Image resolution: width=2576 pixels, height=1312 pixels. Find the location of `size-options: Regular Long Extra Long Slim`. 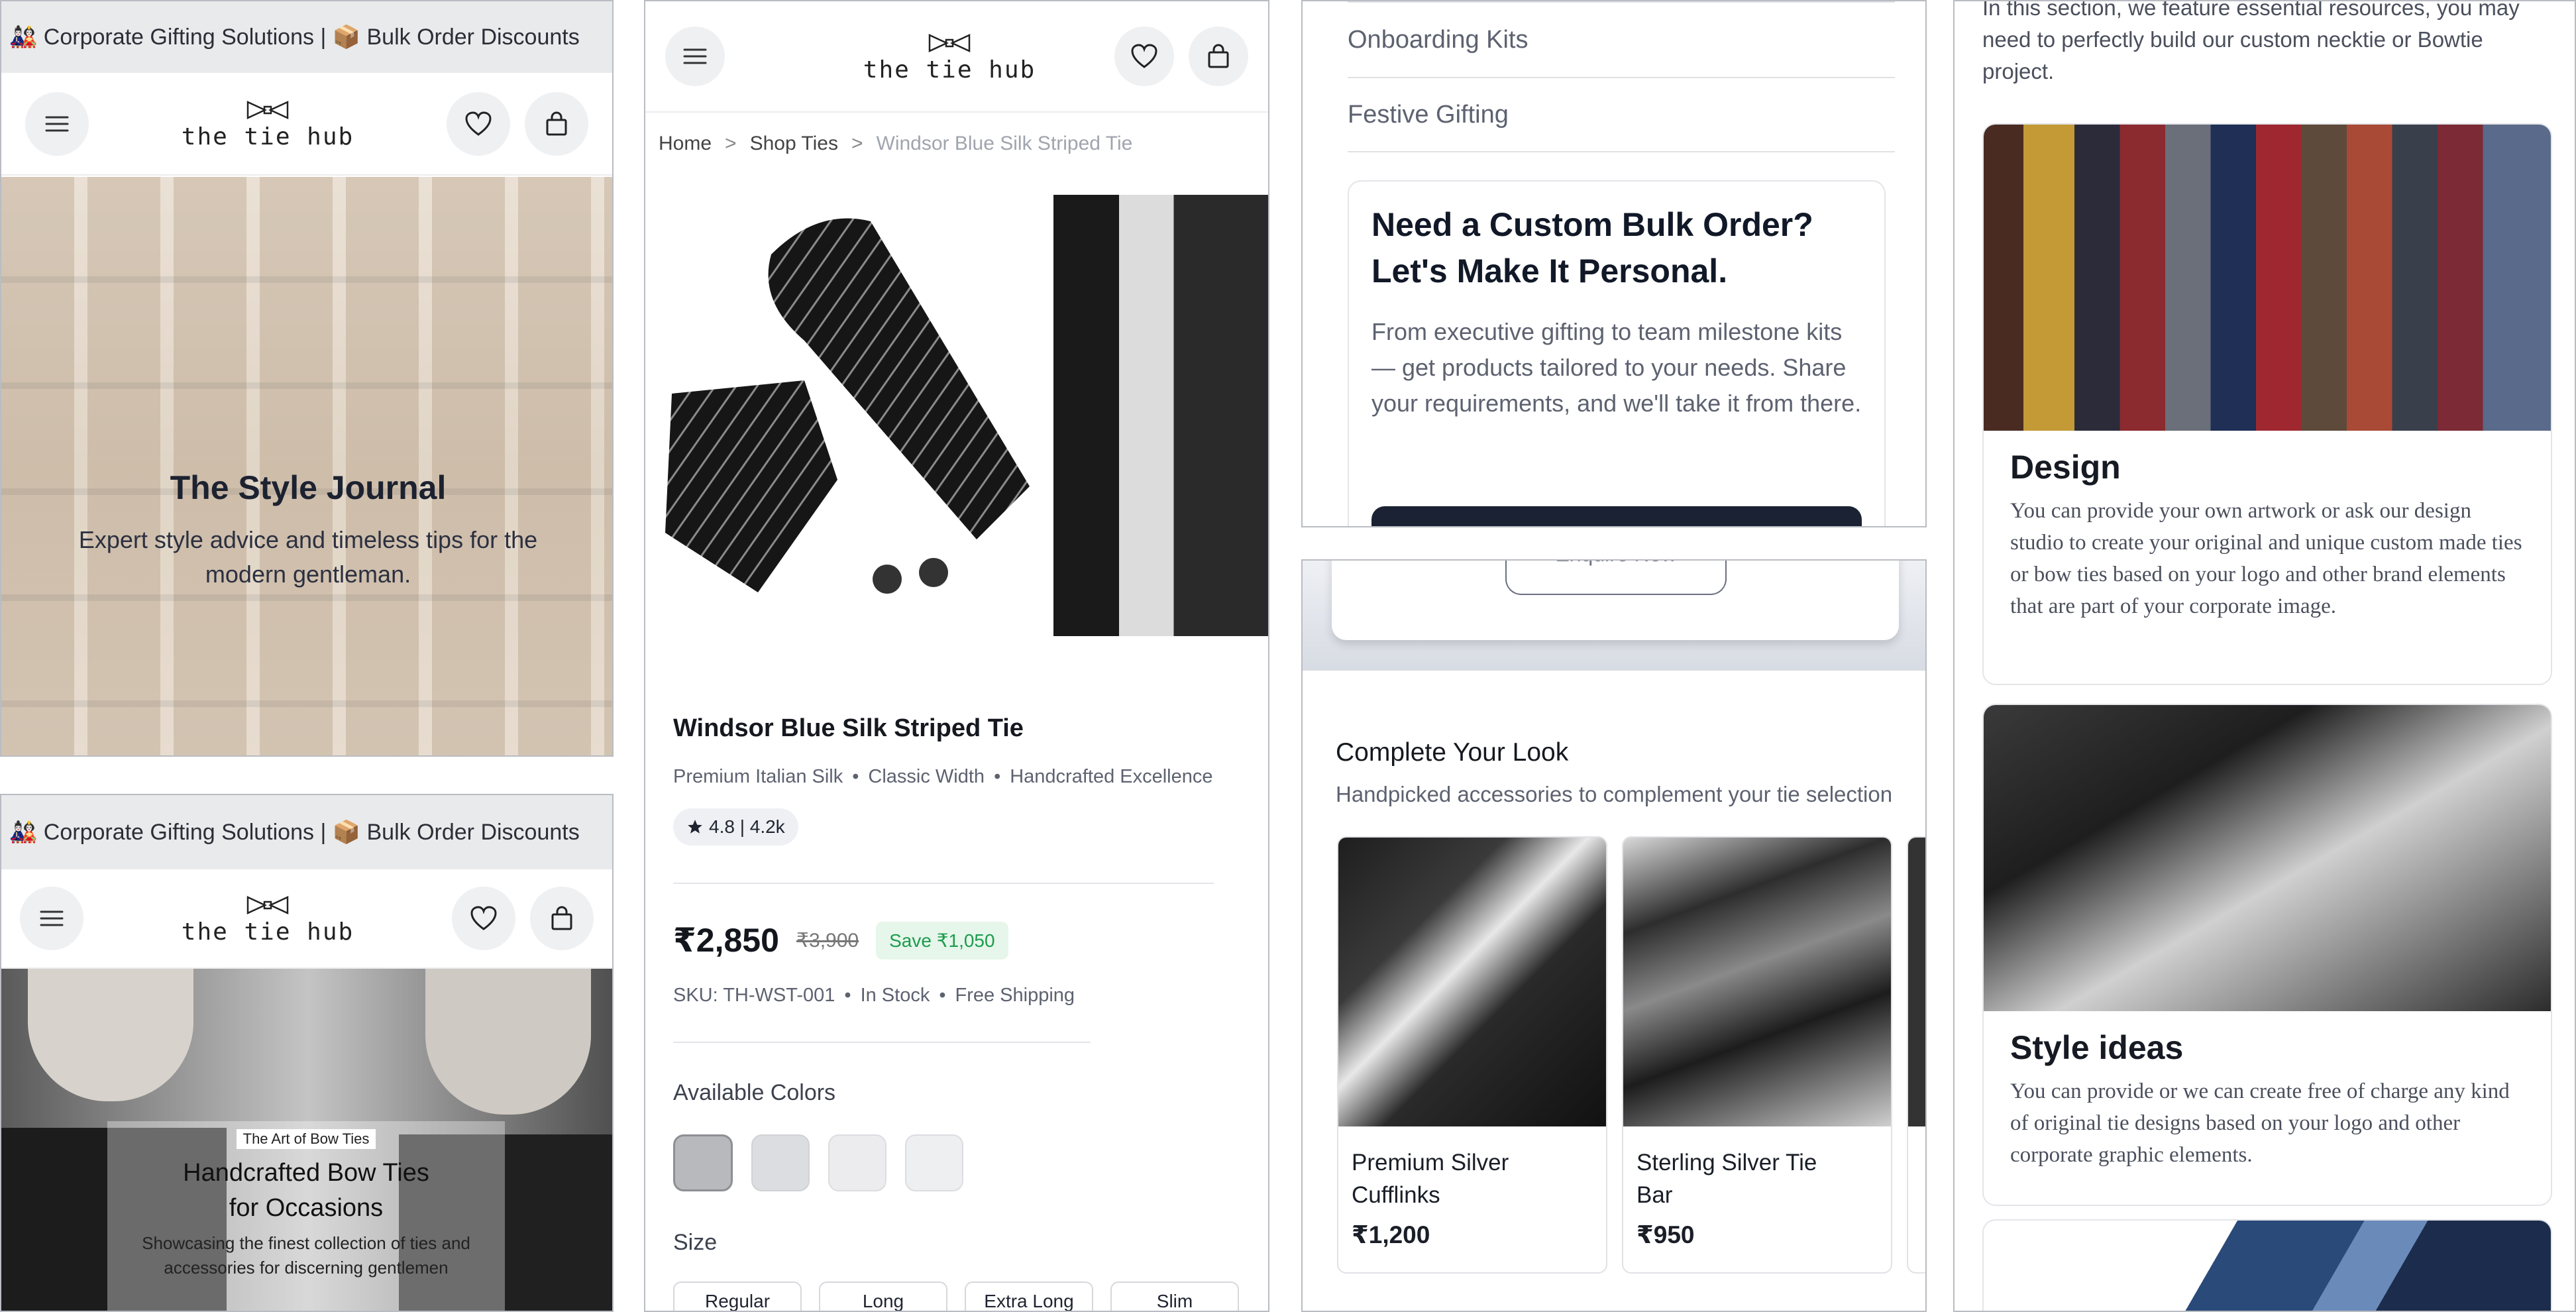

size-options: Regular Long Extra Long Slim is located at coordinates (956, 1296).